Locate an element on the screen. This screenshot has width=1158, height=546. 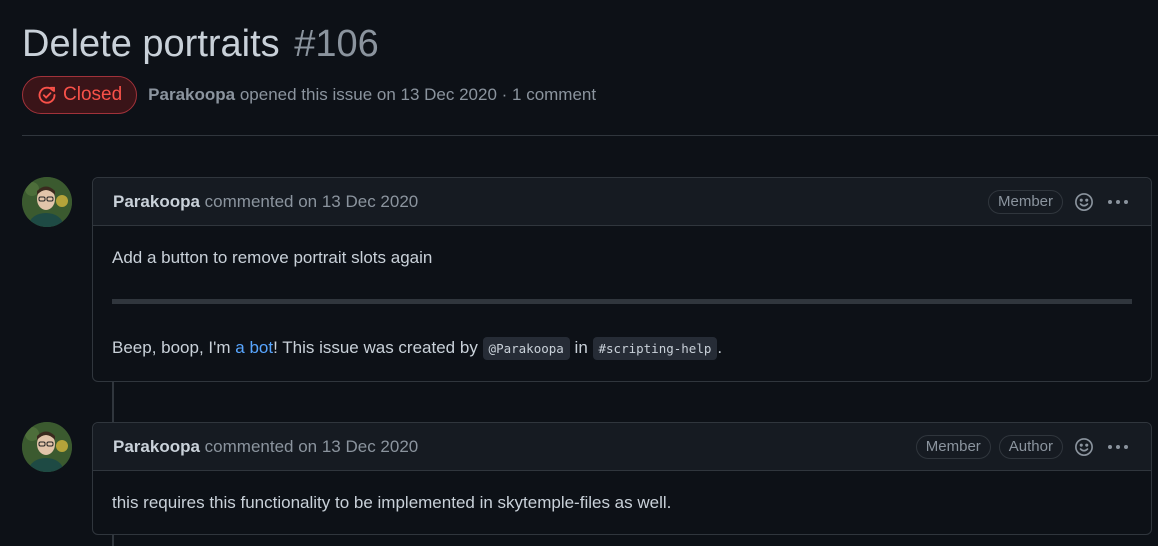
bot-link: a bot is located at coordinates (254, 347).